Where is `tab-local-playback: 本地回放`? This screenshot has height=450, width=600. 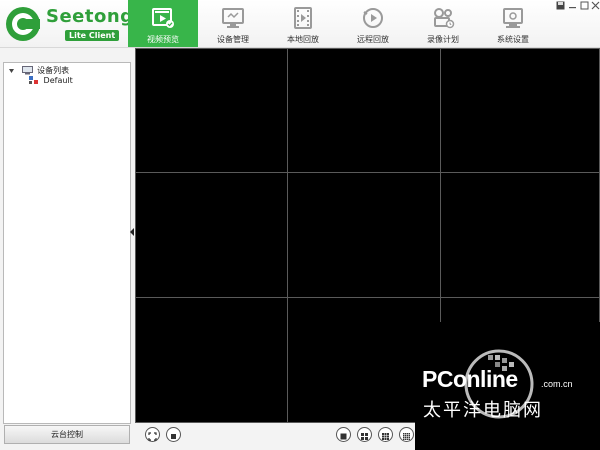 tab-local-playback: 本地回放 is located at coordinates (303, 23).